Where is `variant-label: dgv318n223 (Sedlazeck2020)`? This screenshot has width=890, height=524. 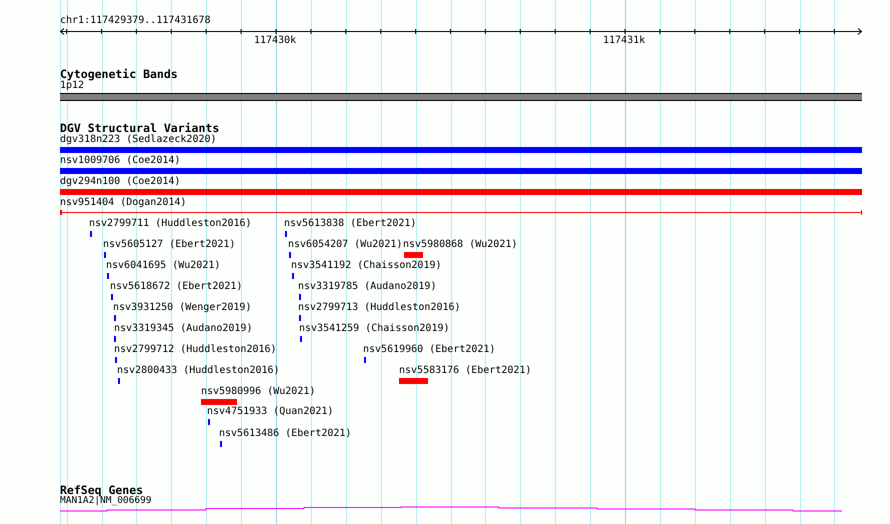
variant-label: dgv318n223 (Sedlazeck2020) is located at coordinates (138, 140).